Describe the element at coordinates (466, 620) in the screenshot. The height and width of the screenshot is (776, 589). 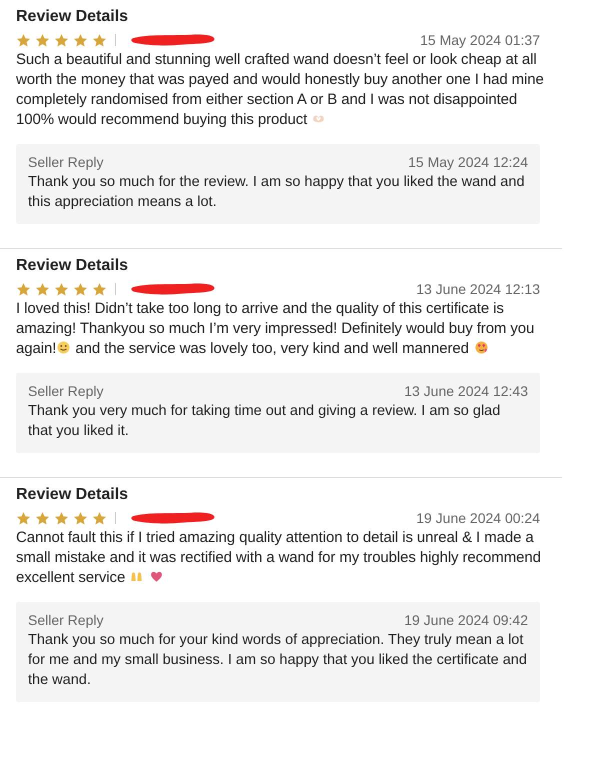
I see `reply-date: 19 June 2024 09:42` at that location.